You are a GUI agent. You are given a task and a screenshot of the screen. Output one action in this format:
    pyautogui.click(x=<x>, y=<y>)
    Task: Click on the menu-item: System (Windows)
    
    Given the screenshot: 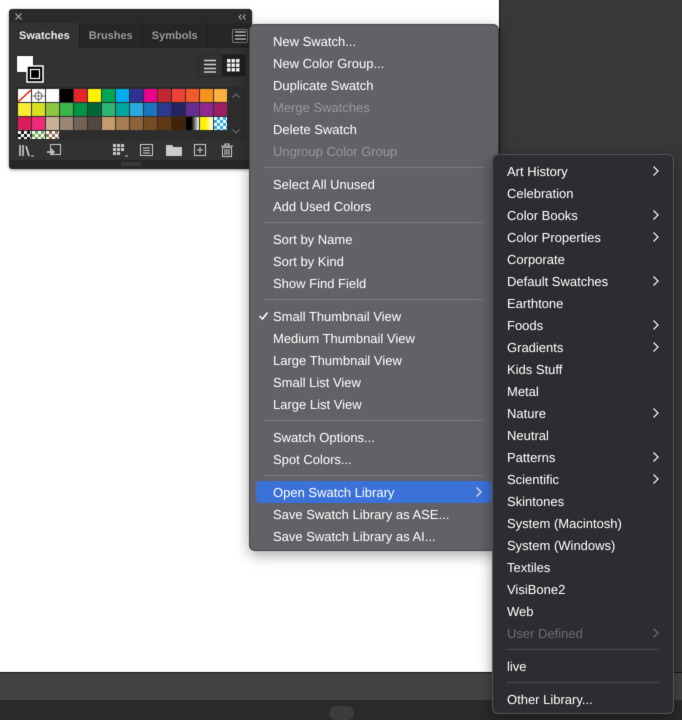 What is the action you would take?
    pyautogui.click(x=583, y=545)
    